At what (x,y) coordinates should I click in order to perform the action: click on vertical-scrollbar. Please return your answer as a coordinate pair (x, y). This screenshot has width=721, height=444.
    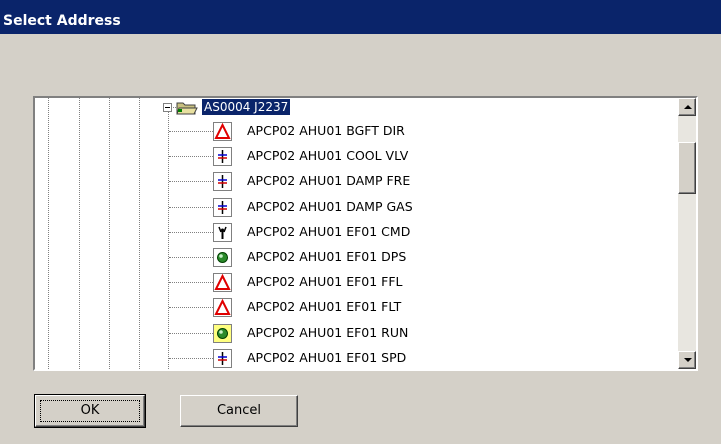
    Looking at the image, I should click on (687, 233).